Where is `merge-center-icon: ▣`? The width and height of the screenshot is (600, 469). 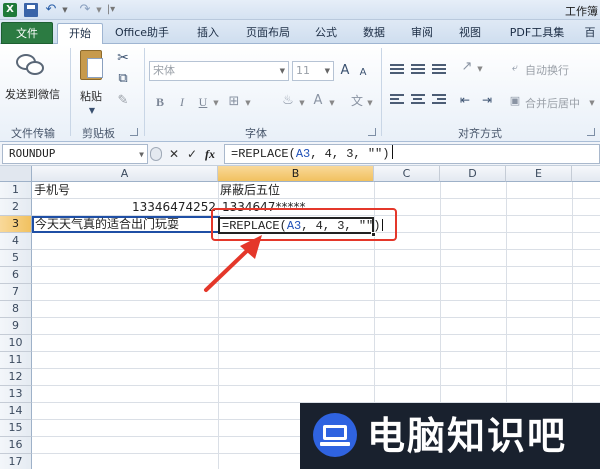
merge-center-icon: ▣ is located at coordinates (515, 101).